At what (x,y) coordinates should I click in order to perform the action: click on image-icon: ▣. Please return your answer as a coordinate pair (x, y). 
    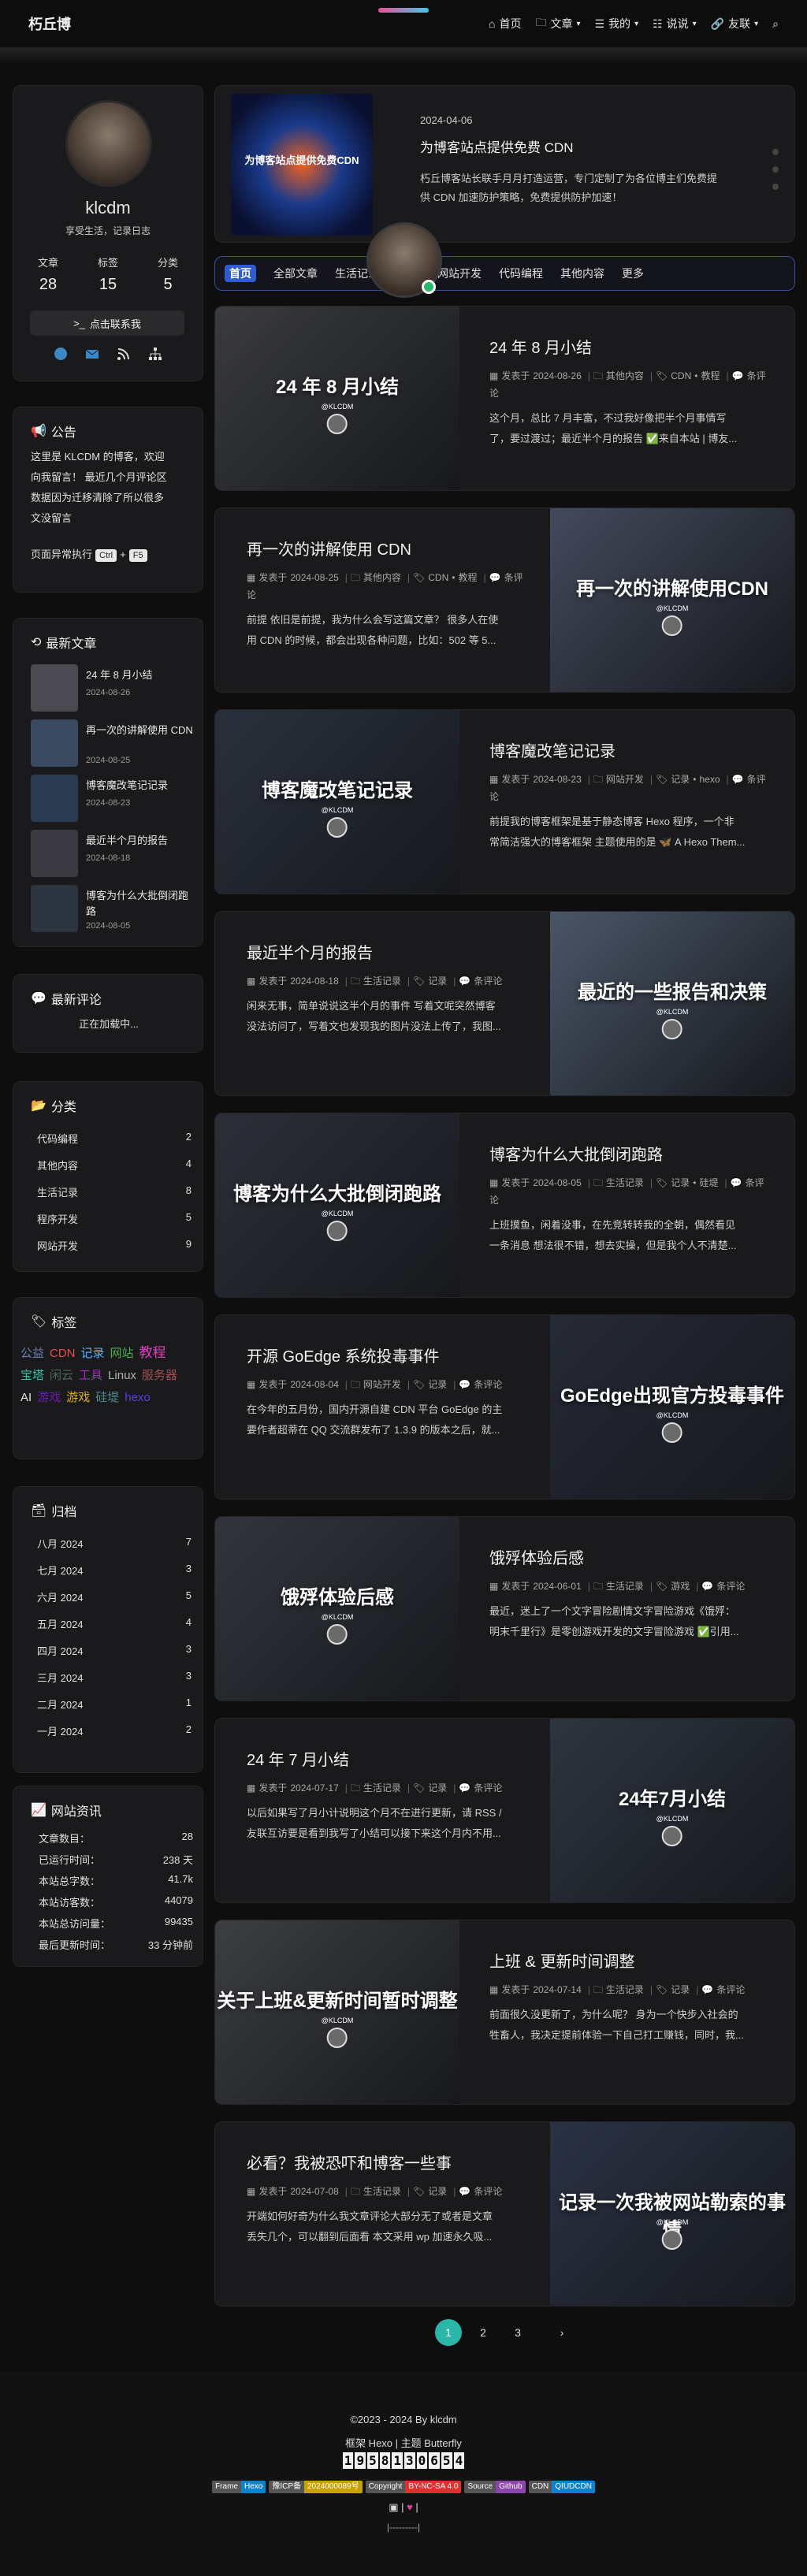
    Looking at the image, I should click on (393, 2507).